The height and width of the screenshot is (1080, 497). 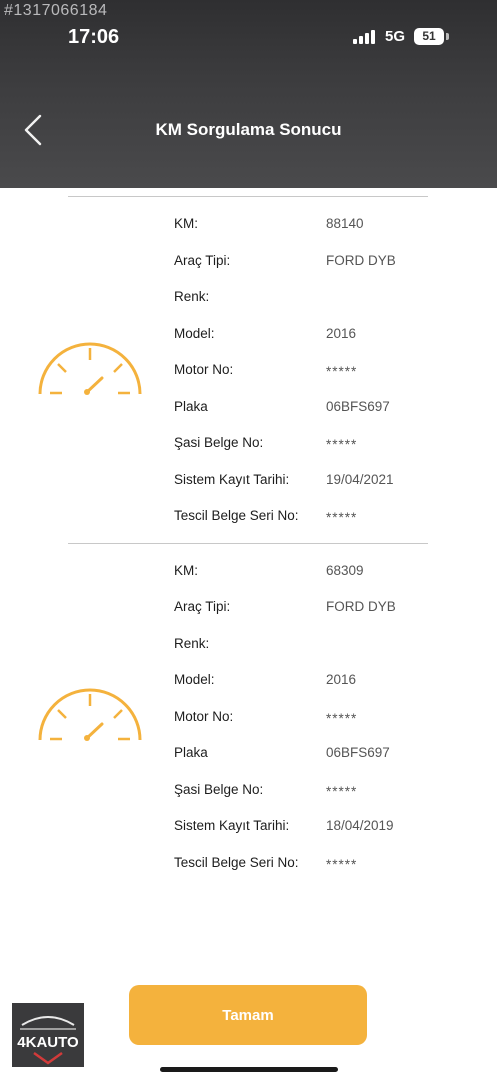 What do you see at coordinates (360, 479) in the screenshot?
I see `field-value: 19/04/2021` at bounding box center [360, 479].